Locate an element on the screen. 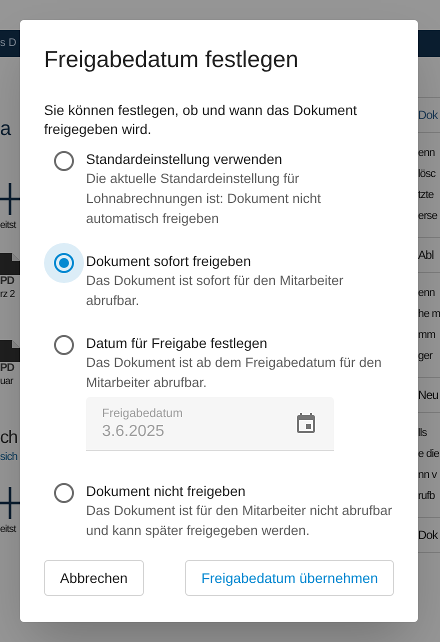 The width and height of the screenshot is (440, 642). section-heading: a is located at coordinates (6, 129).